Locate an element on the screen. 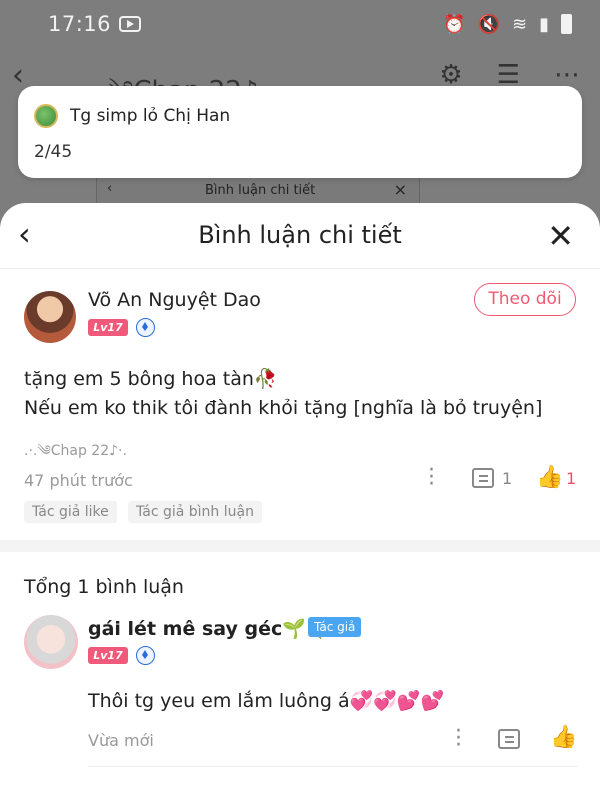  reply-avatar is located at coordinates (51, 642).